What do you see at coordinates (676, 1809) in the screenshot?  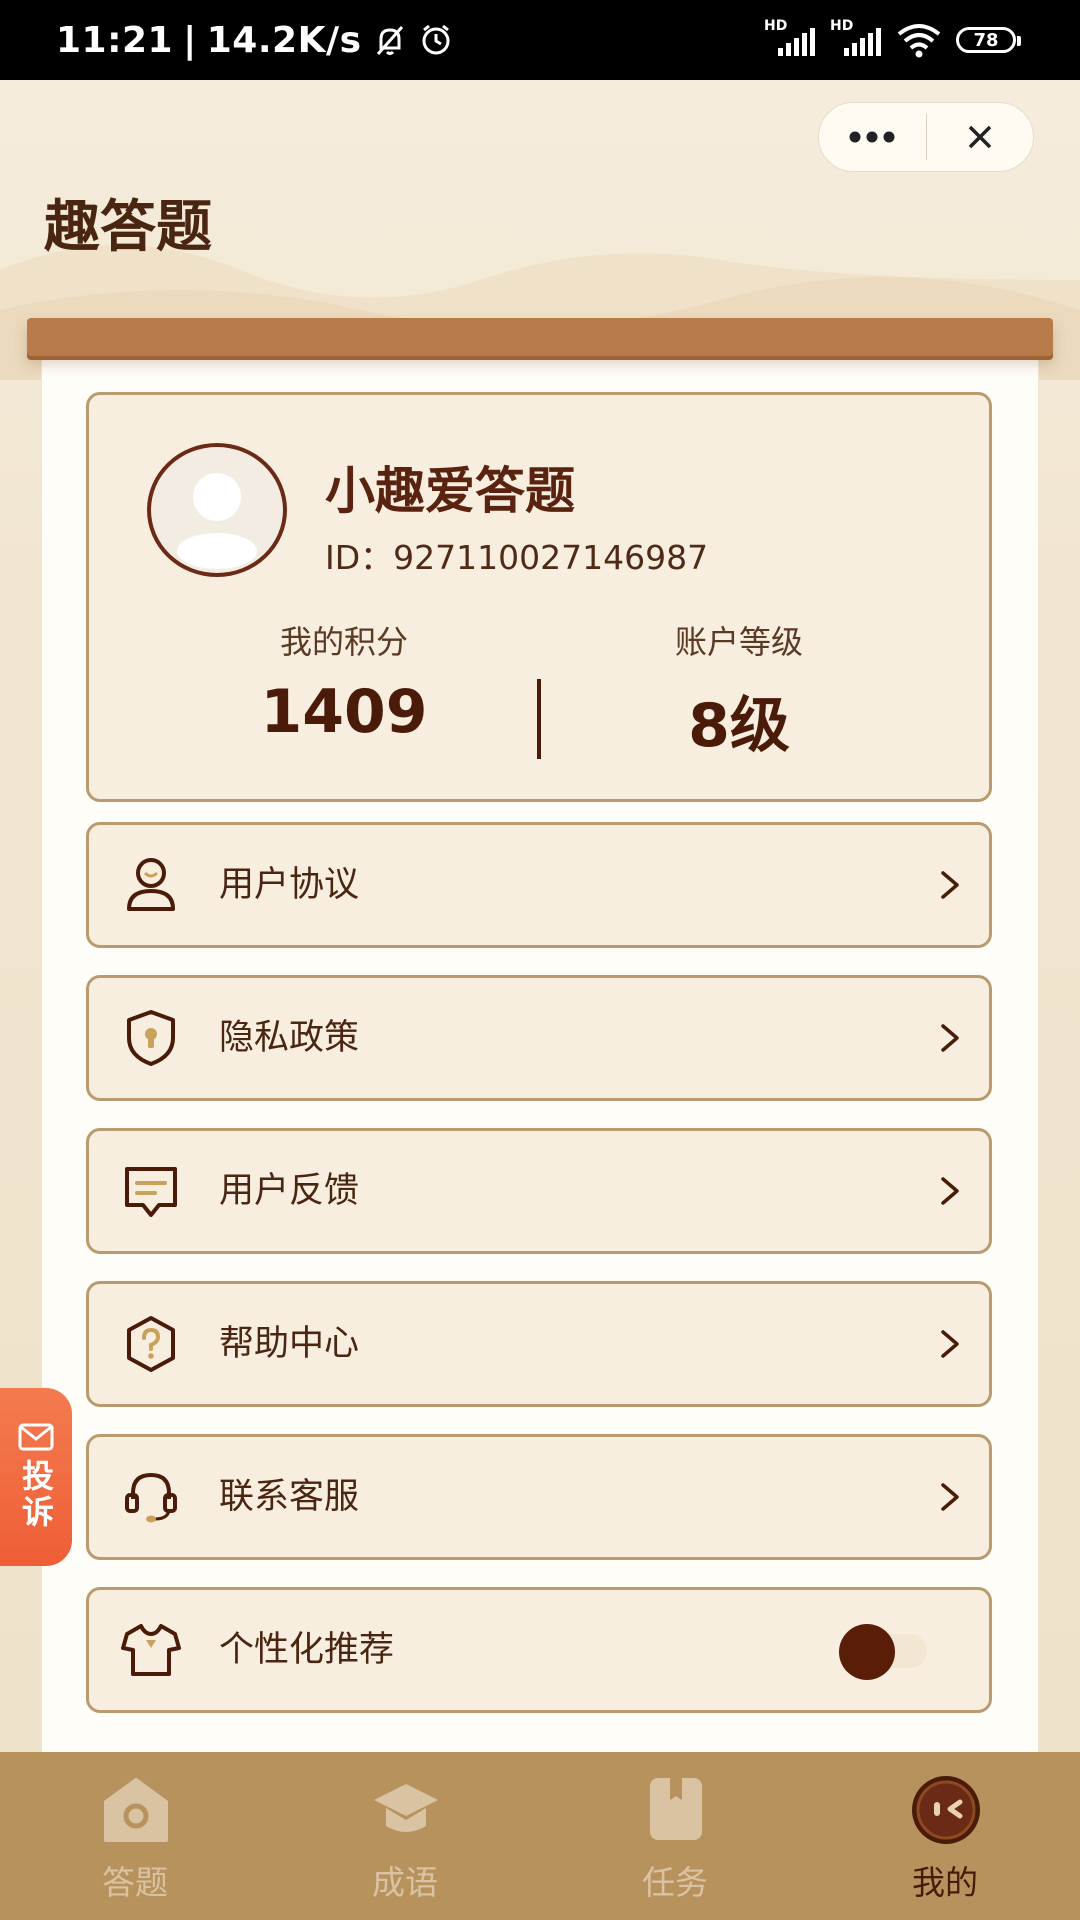 I see `book-icon` at bounding box center [676, 1809].